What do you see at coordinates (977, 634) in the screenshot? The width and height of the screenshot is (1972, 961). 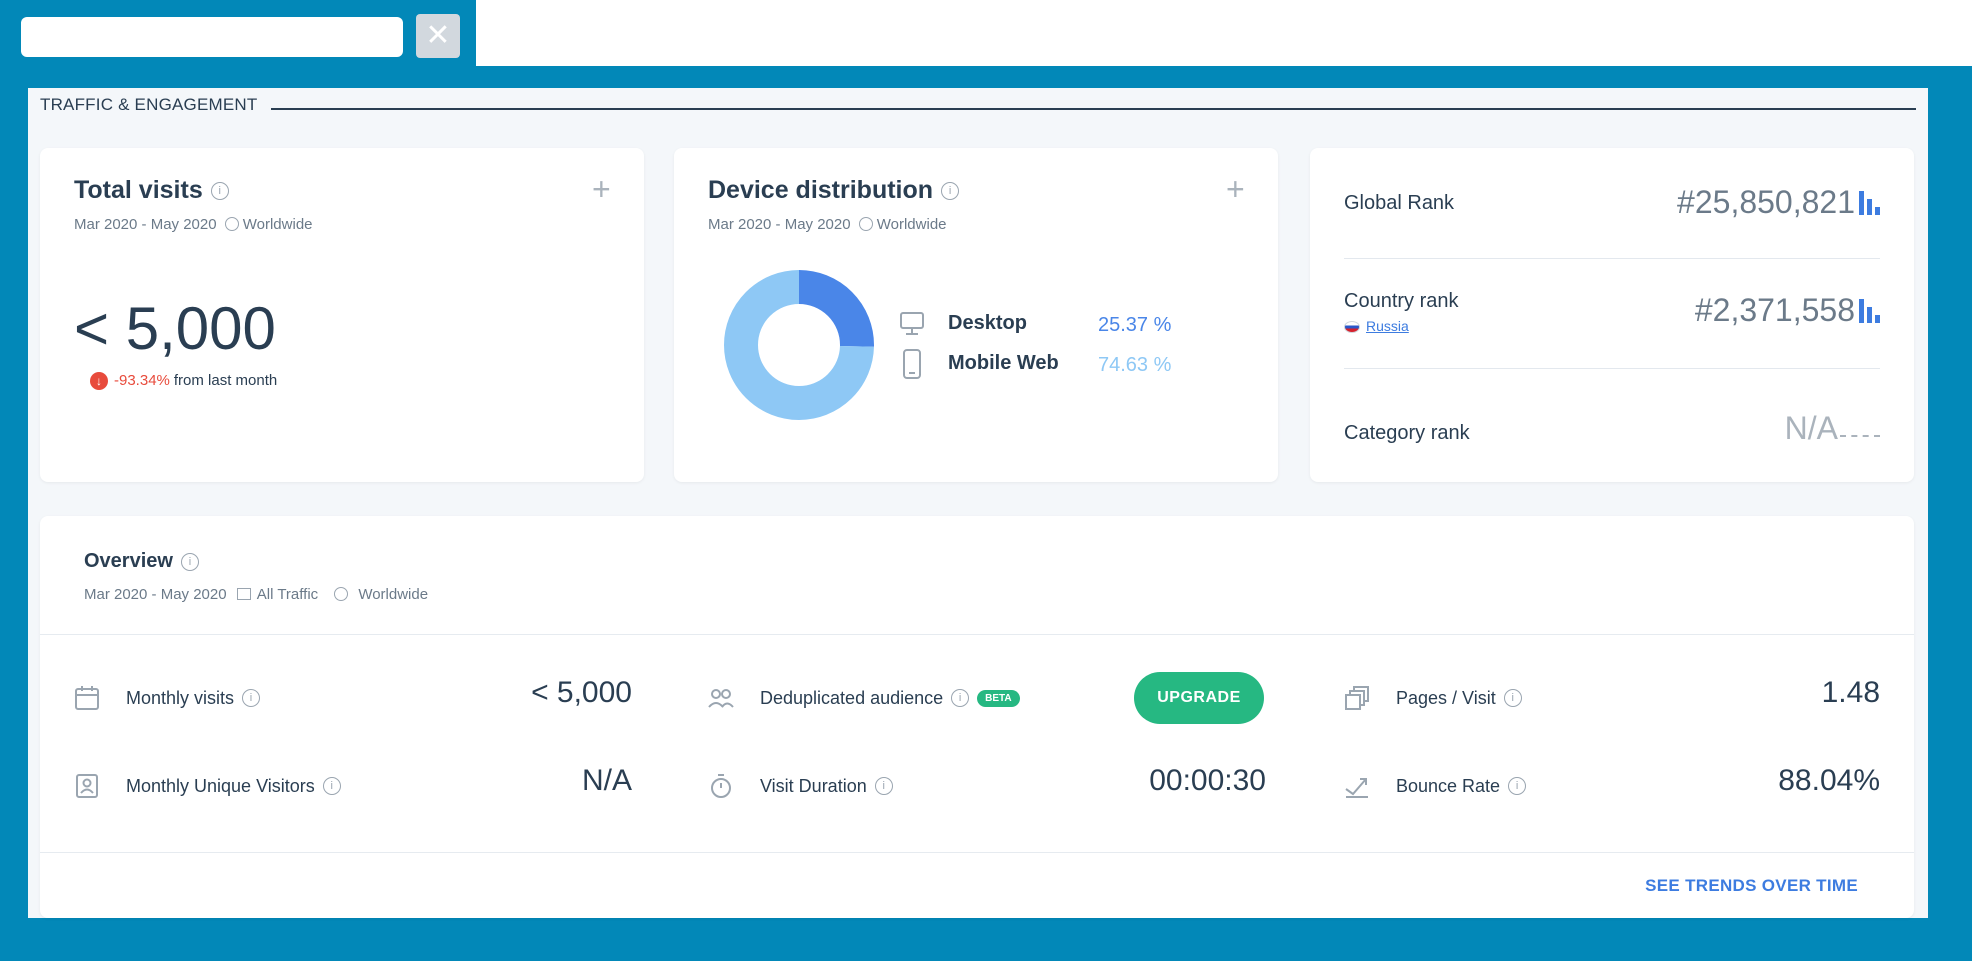 I see `overview-divider` at bounding box center [977, 634].